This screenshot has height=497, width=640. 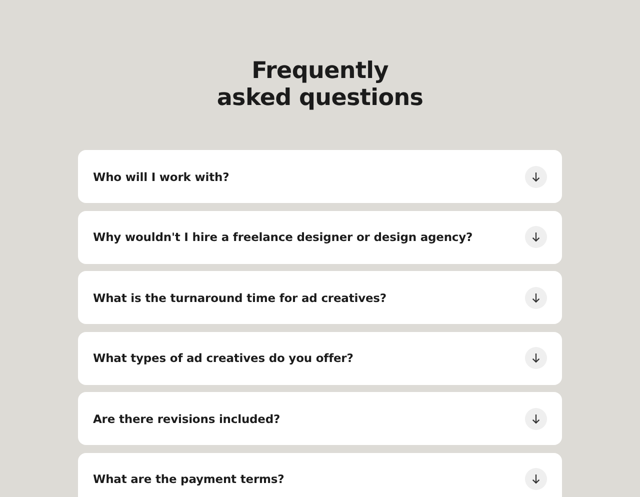 What do you see at coordinates (320, 98) in the screenshot?
I see `page-title: asked questions` at bounding box center [320, 98].